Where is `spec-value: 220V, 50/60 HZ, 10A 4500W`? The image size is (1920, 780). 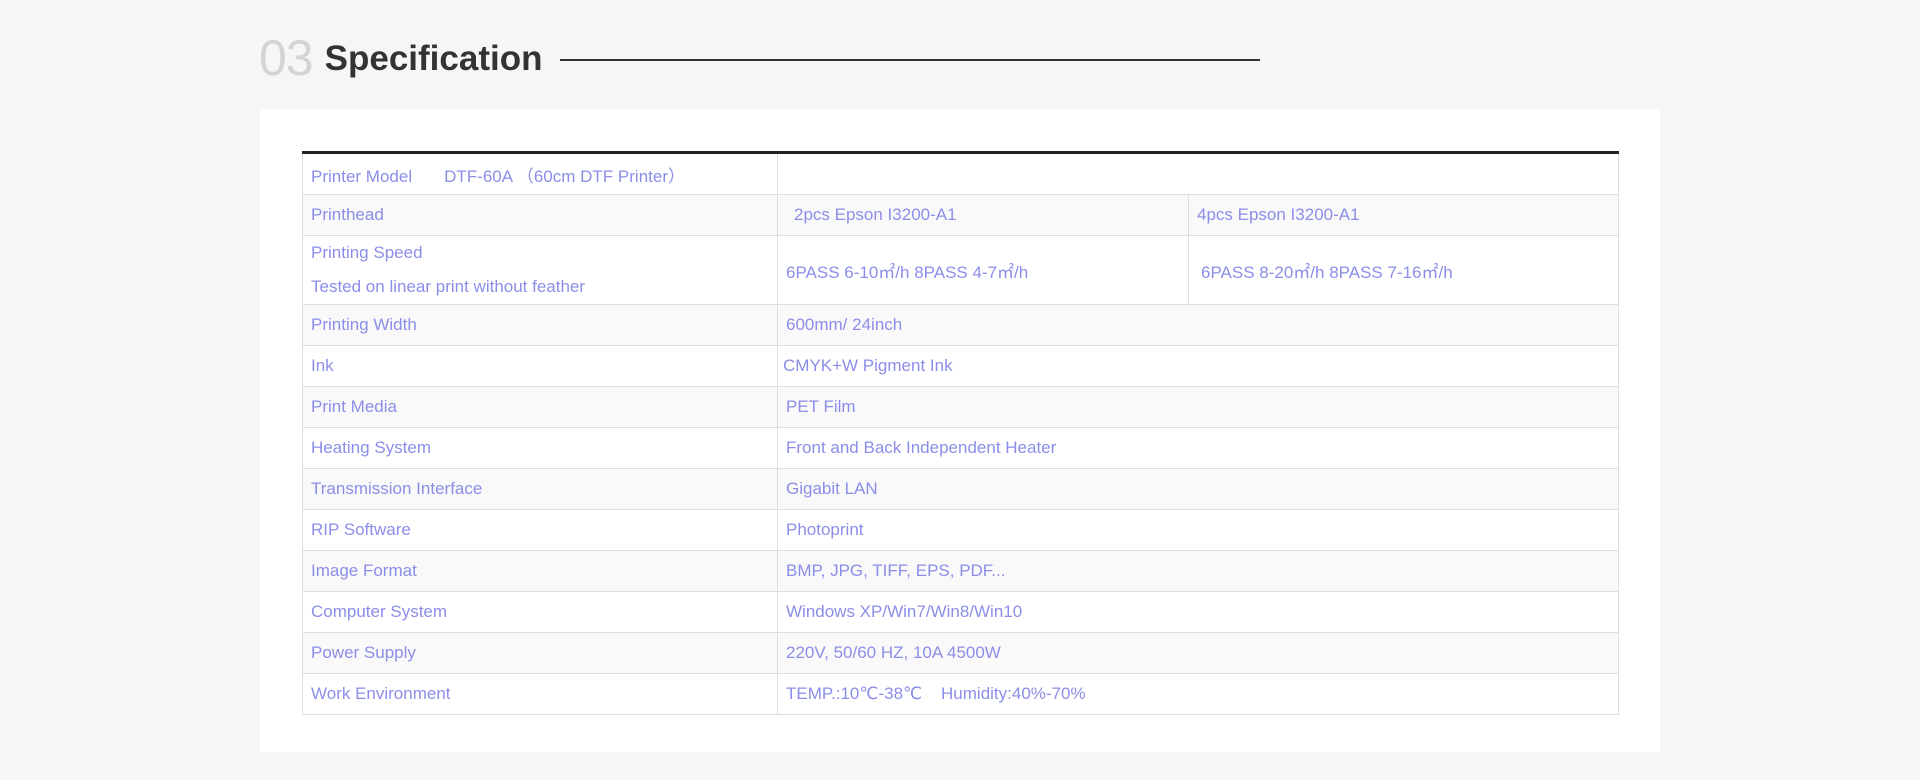
spec-value: 220V, 50/60 HZ, 10A 4500W is located at coordinates (1198, 653).